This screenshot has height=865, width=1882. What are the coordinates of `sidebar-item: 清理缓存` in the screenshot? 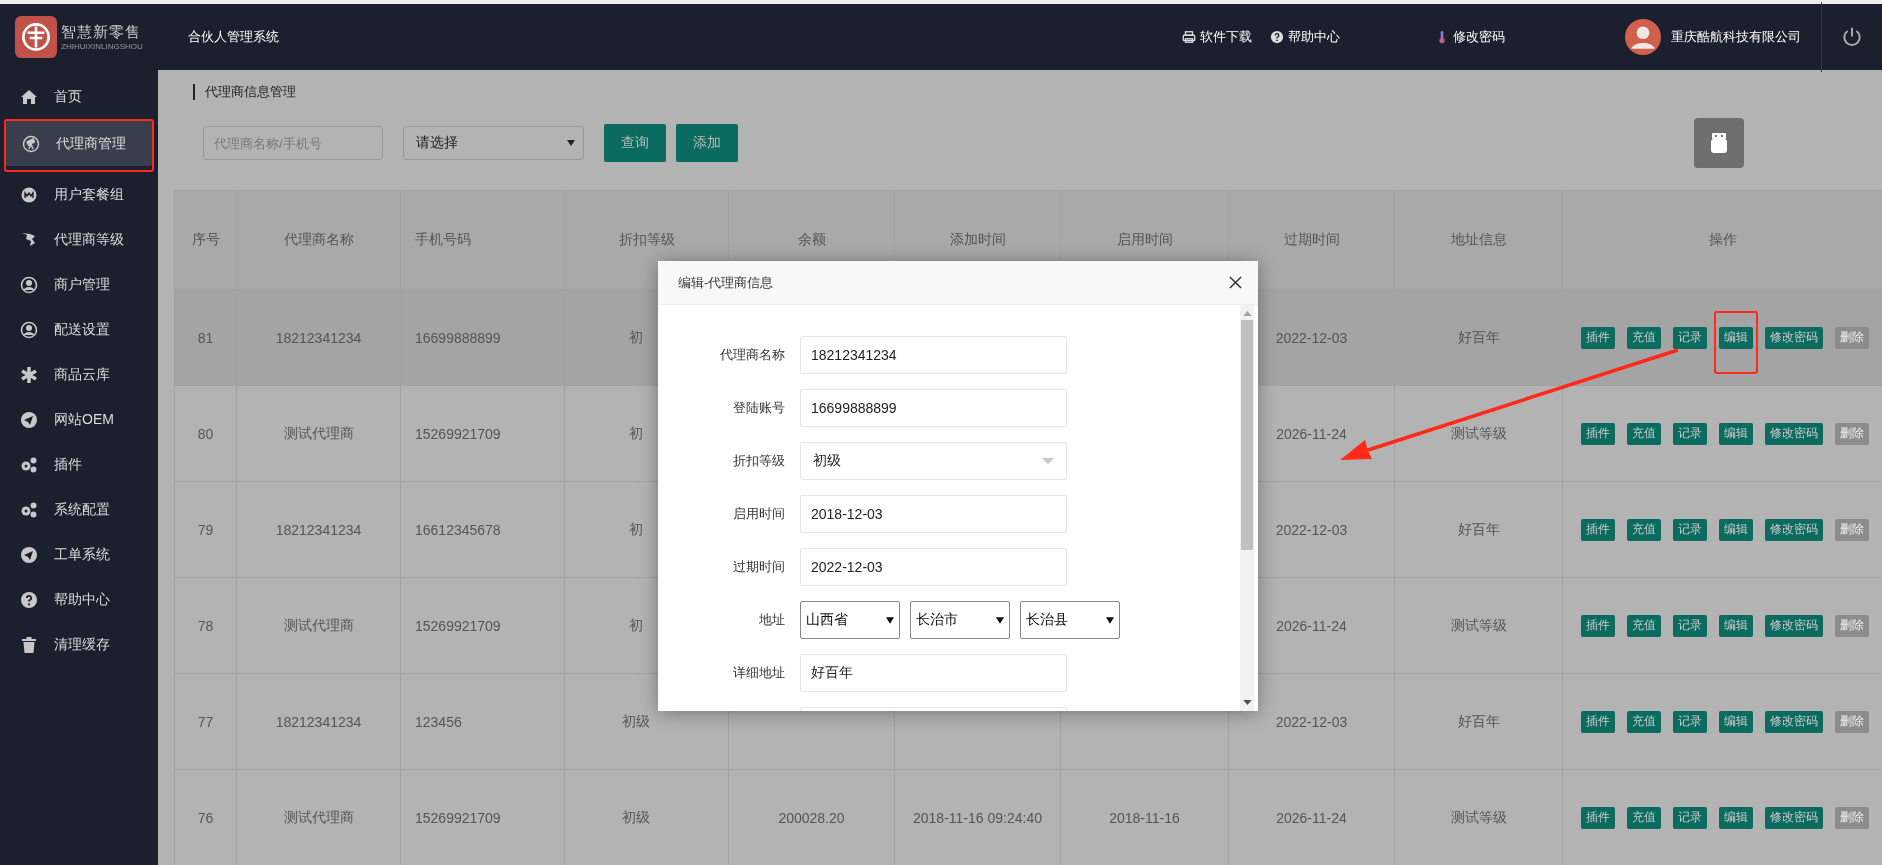 It's located at (79, 644).